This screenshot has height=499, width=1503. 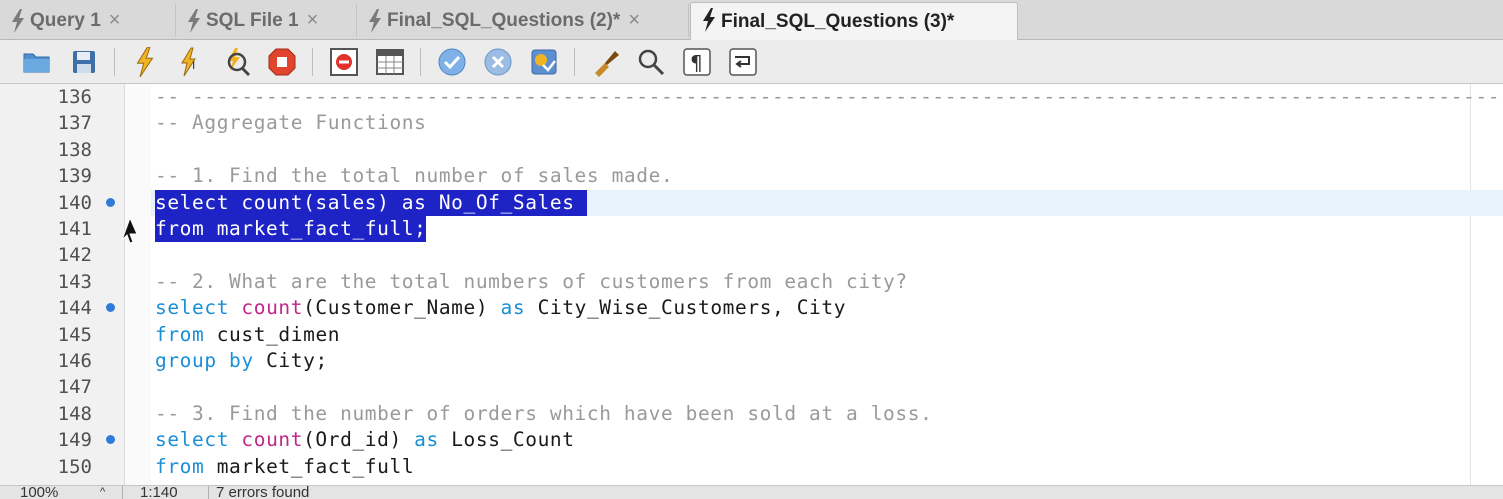 What do you see at coordinates (278, 334) in the screenshot?
I see `code-fragment: cust_dimen` at bounding box center [278, 334].